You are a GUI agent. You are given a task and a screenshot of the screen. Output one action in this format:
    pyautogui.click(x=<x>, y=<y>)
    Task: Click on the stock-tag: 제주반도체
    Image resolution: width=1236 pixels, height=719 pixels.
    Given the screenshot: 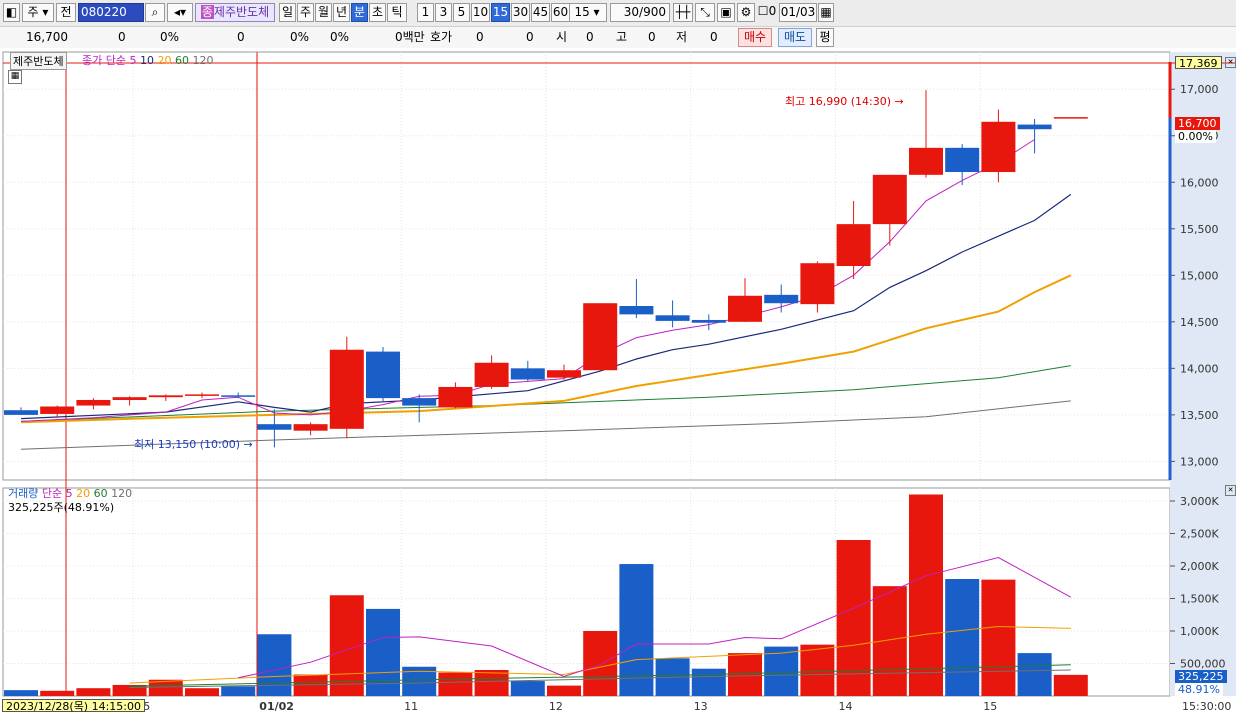 What is the action you would take?
    pyautogui.click(x=38, y=61)
    